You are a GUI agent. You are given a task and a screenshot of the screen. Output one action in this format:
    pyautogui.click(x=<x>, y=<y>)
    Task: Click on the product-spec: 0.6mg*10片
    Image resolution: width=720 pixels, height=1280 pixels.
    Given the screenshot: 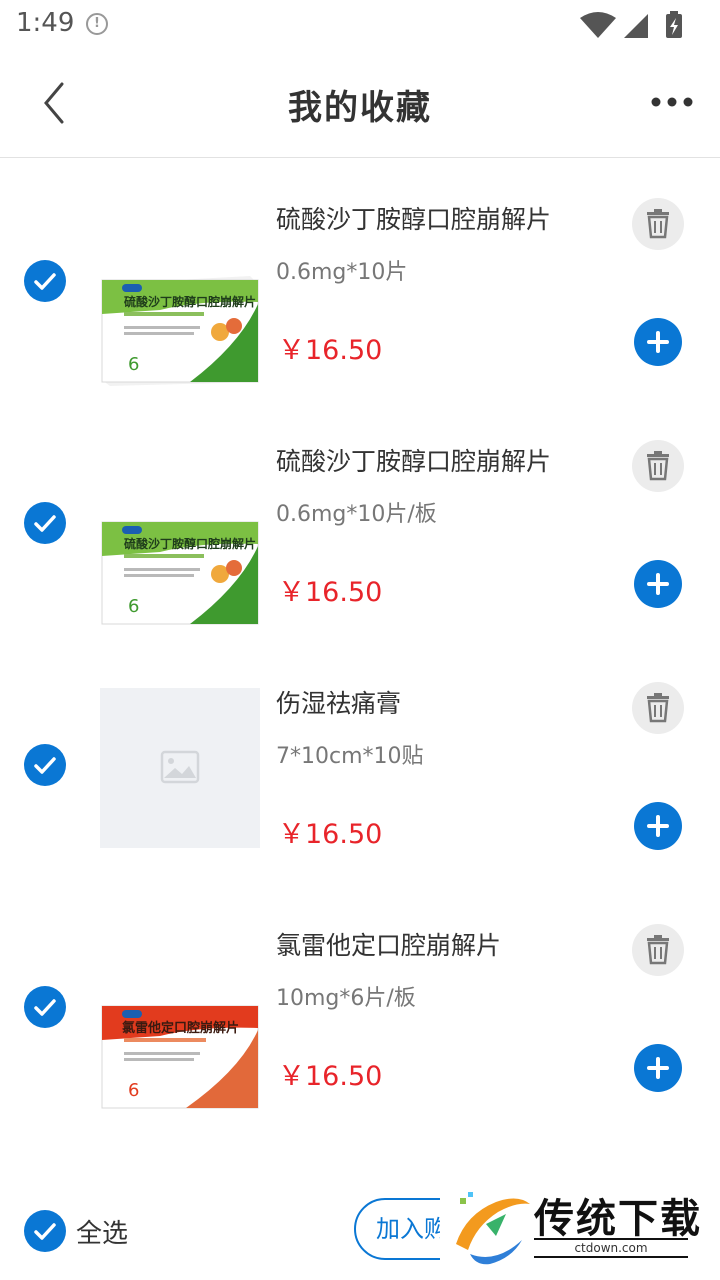 What is the action you would take?
    pyautogui.click(x=342, y=272)
    